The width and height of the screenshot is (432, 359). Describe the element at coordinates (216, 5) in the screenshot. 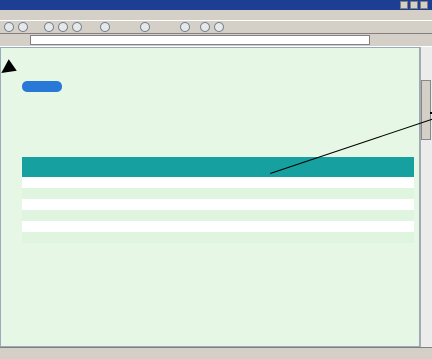

I see `title-bar` at that location.